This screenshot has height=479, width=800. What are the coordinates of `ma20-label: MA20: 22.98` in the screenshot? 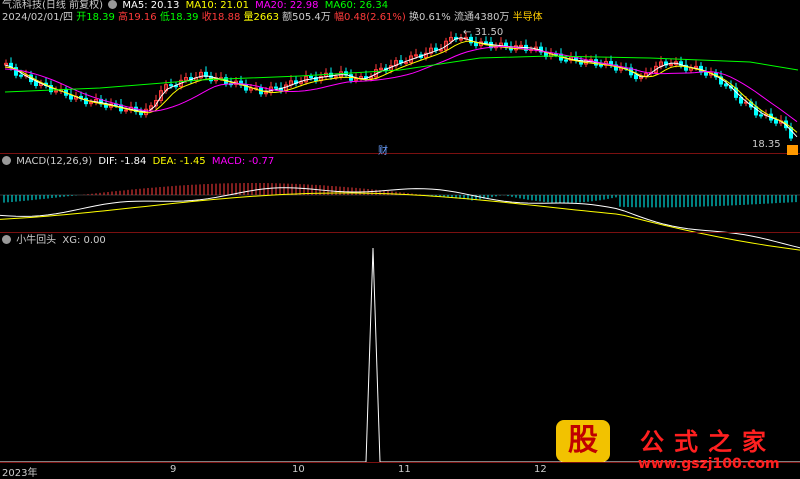 It's located at (287, 5).